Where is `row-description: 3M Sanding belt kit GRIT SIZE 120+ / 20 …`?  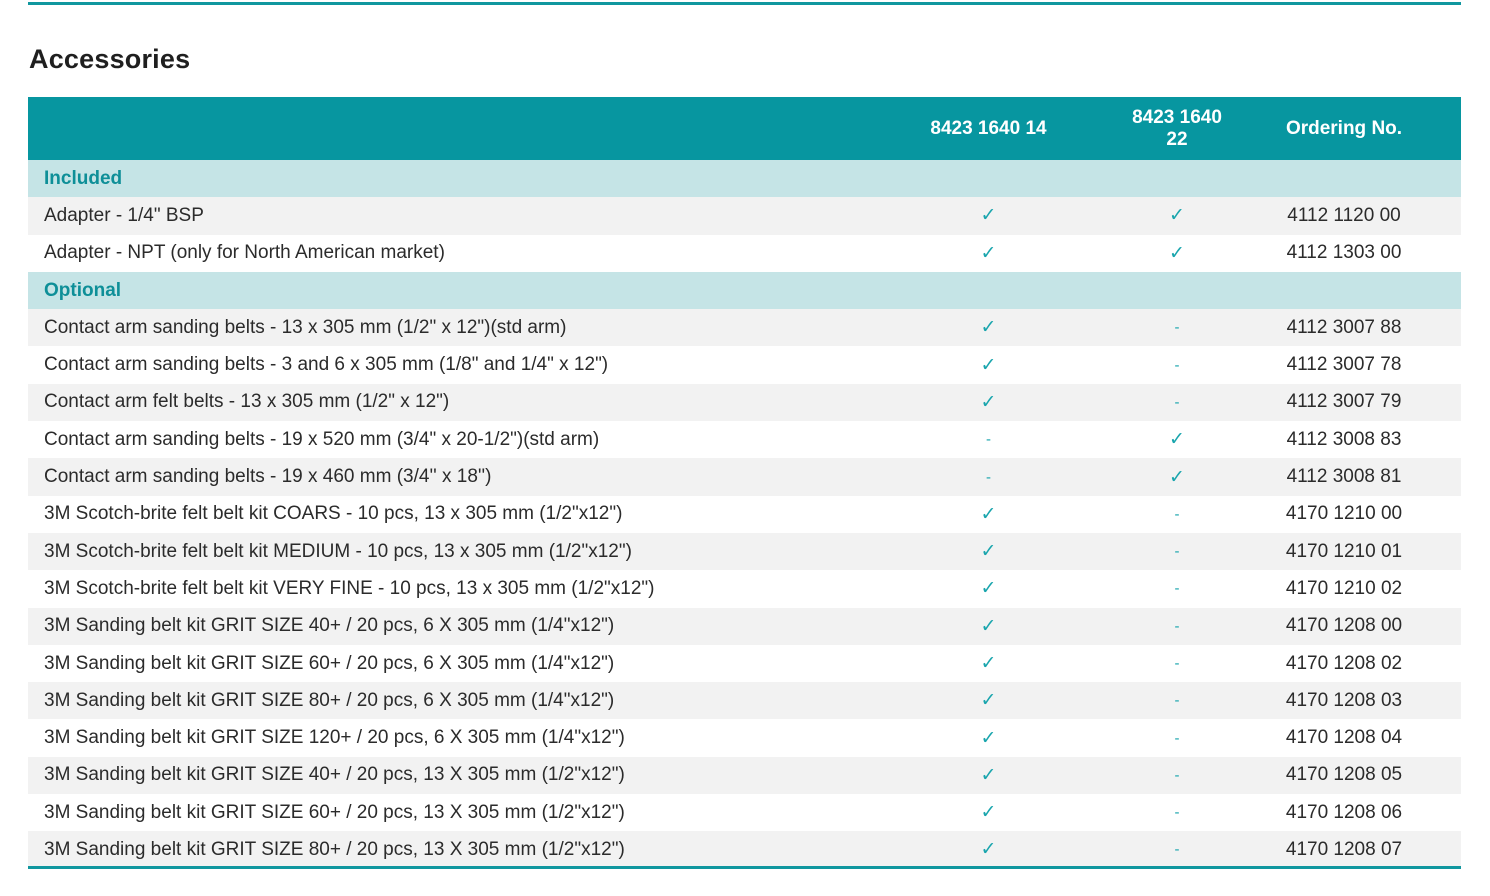 row-description: 3M Sanding belt kit GRIT SIZE 120+ / 20 … is located at coordinates (334, 738).